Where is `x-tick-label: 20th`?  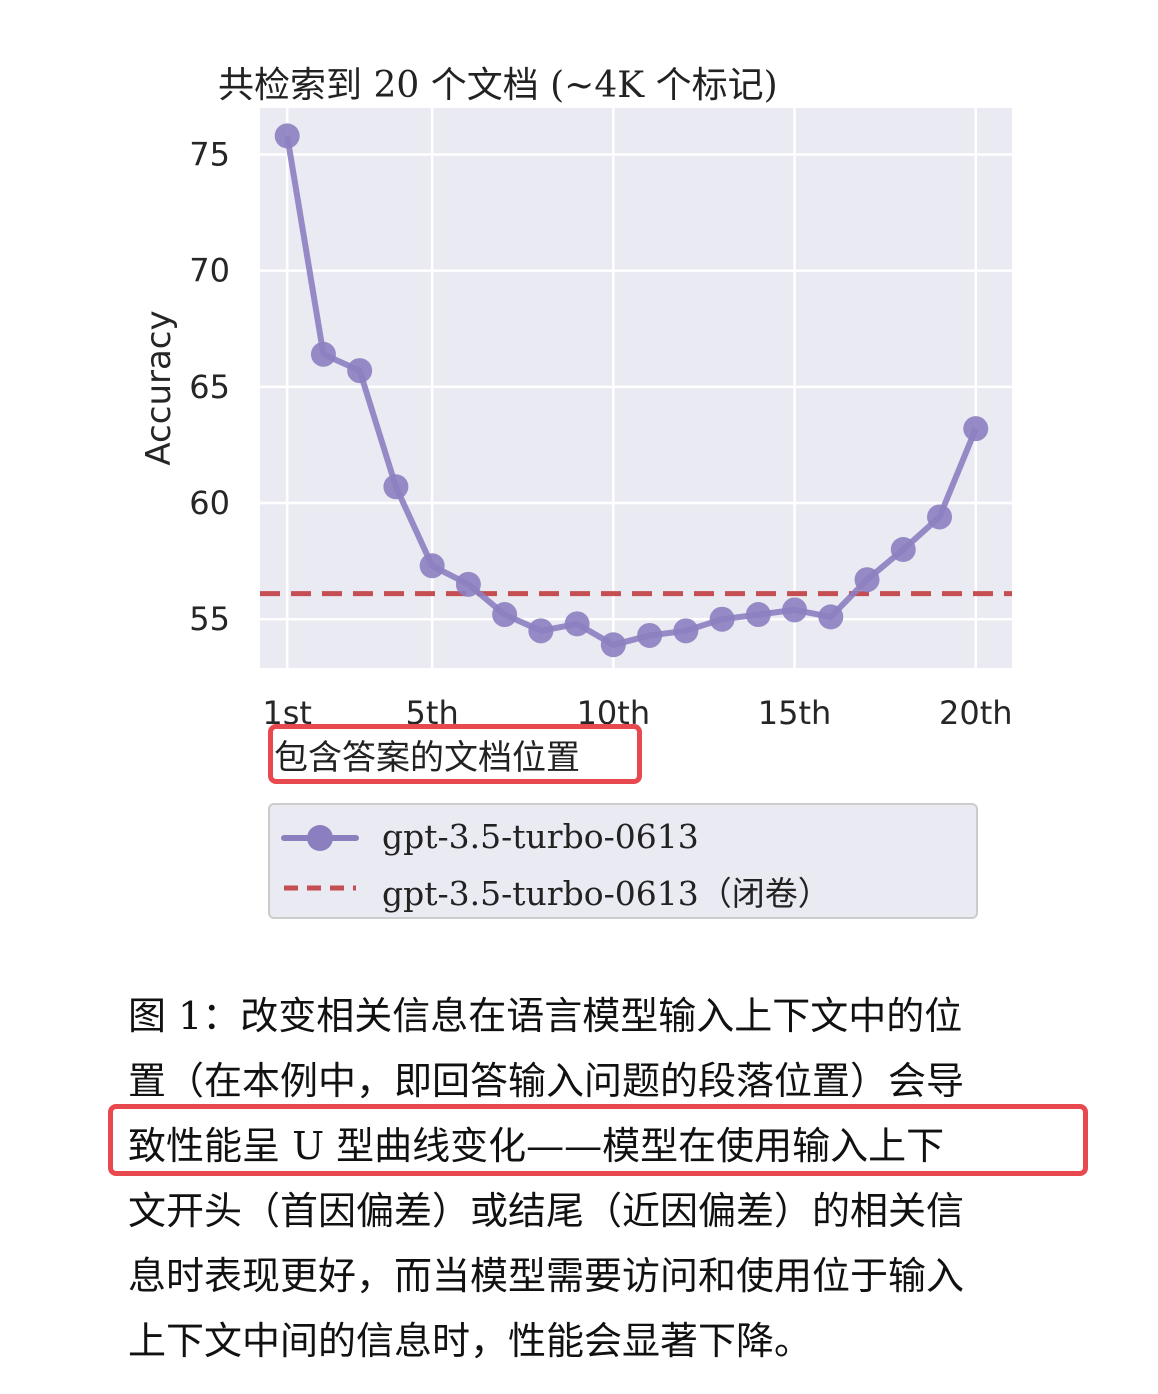 x-tick-label: 20th is located at coordinates (976, 713).